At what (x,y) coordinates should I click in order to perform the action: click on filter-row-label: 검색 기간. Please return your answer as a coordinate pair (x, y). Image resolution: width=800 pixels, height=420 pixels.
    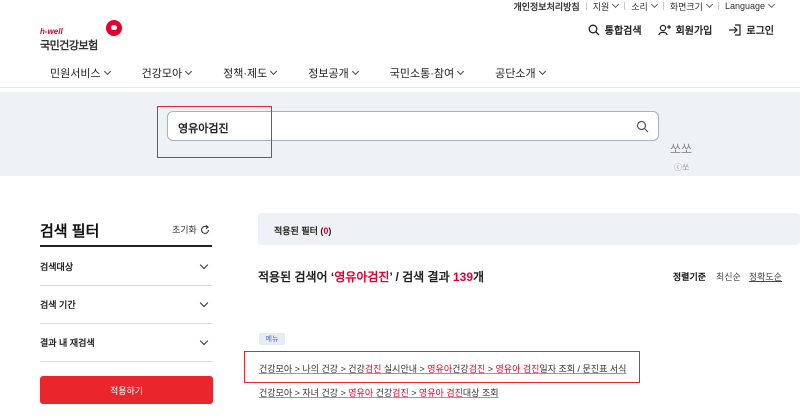
    Looking at the image, I should click on (58, 304).